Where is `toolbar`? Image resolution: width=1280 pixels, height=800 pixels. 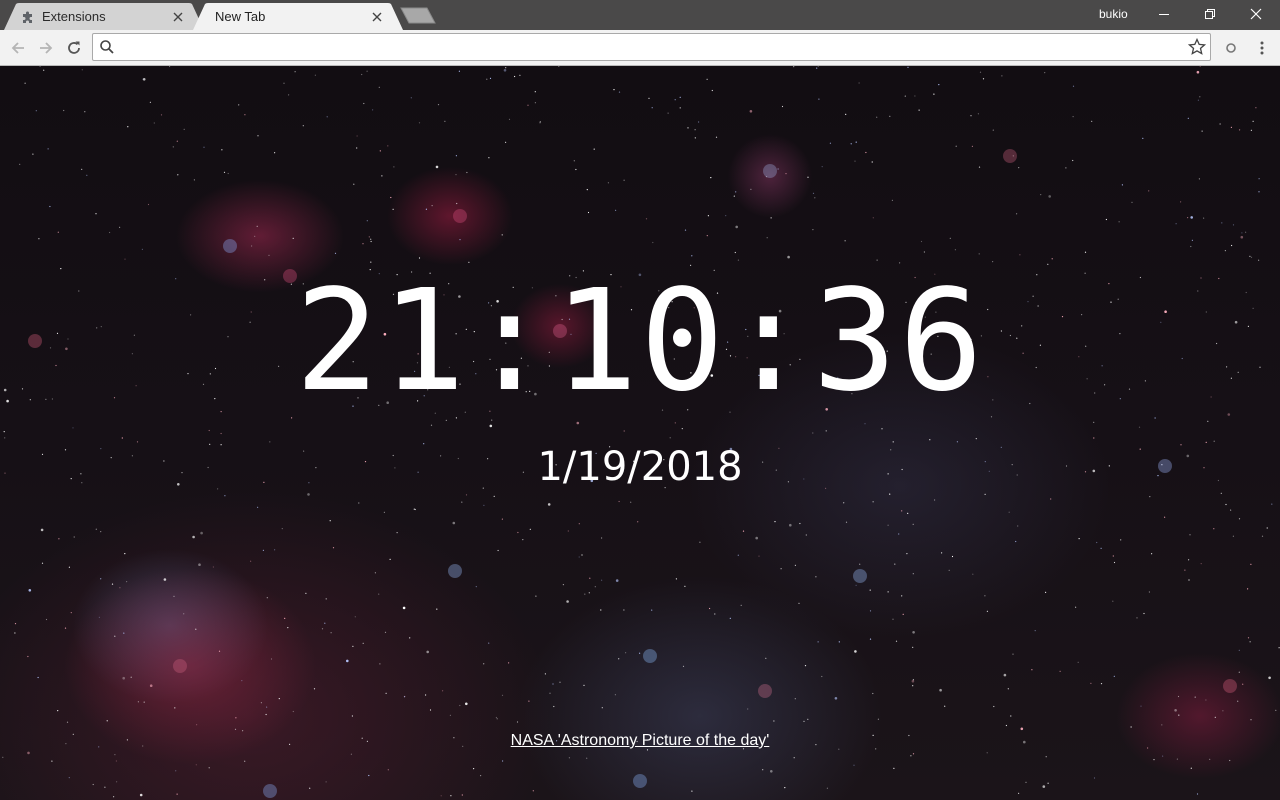
toolbar is located at coordinates (640, 48).